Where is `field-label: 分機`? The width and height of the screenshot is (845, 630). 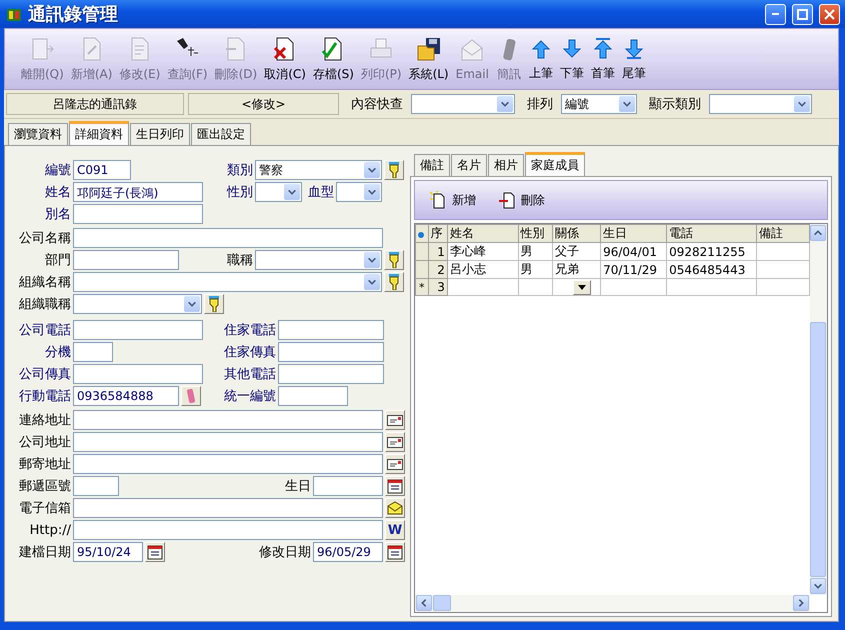 field-label: 分機 is located at coordinates (58, 352).